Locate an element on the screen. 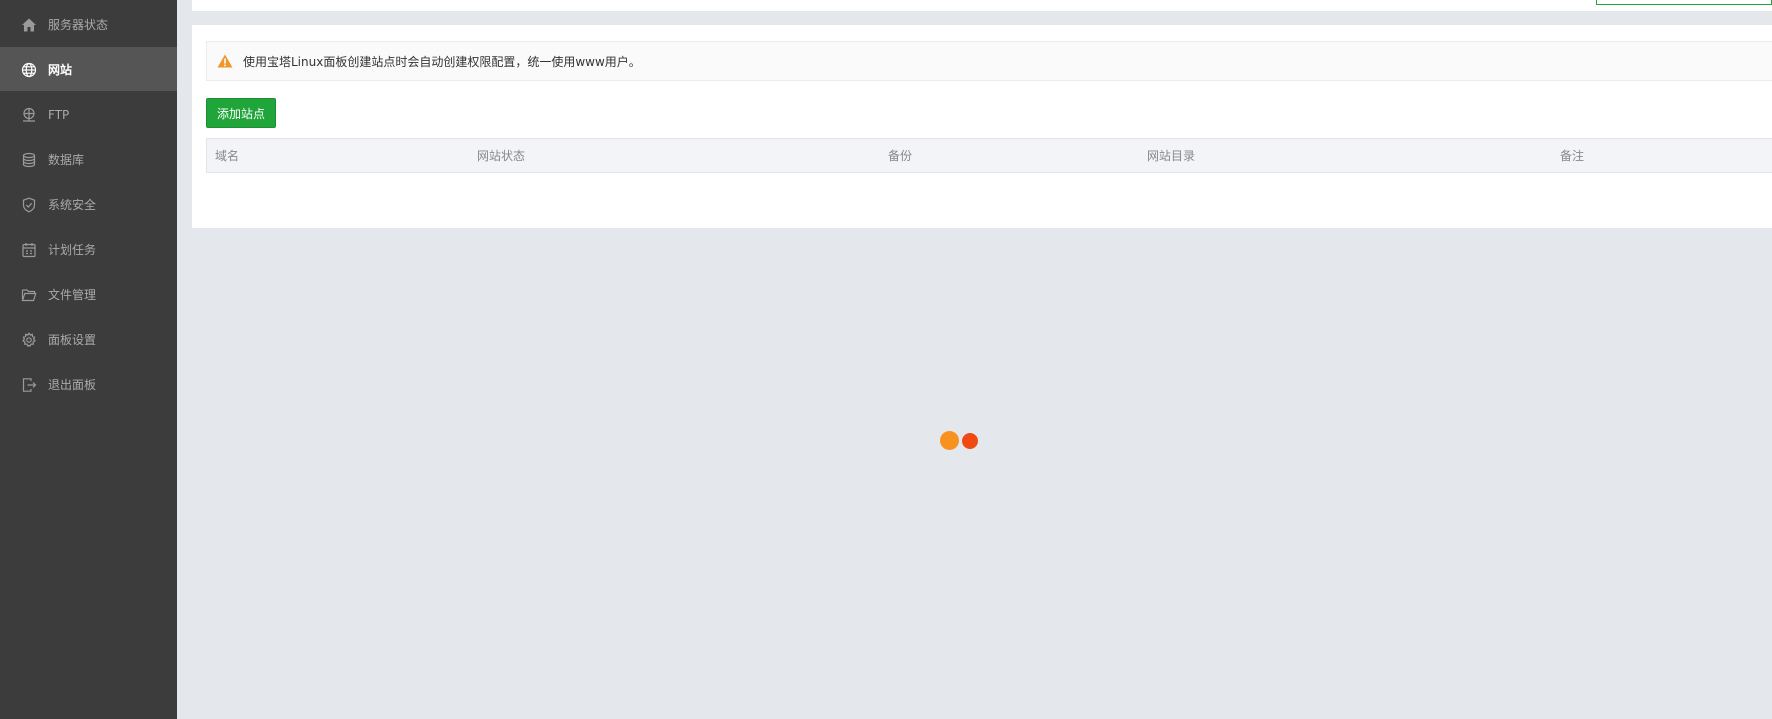 The image size is (1772, 719). sidebar-item-website: 网站 is located at coordinates (88, 69).